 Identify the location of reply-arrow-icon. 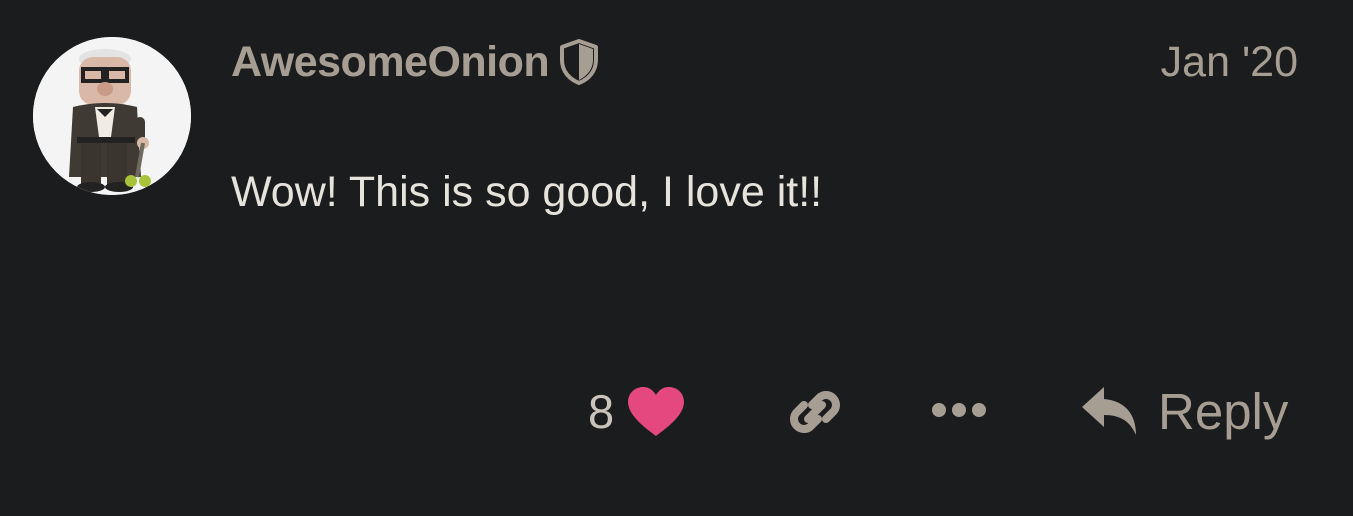
(1109, 411).